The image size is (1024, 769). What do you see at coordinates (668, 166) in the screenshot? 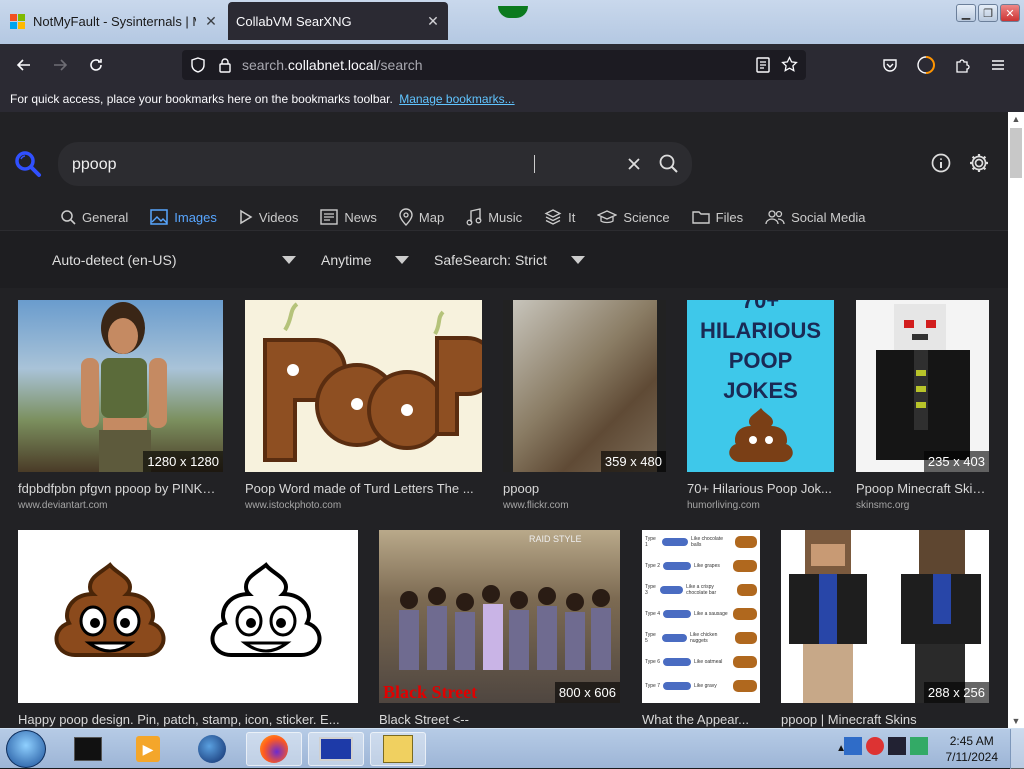
I see `search-submit-icon` at bounding box center [668, 166].